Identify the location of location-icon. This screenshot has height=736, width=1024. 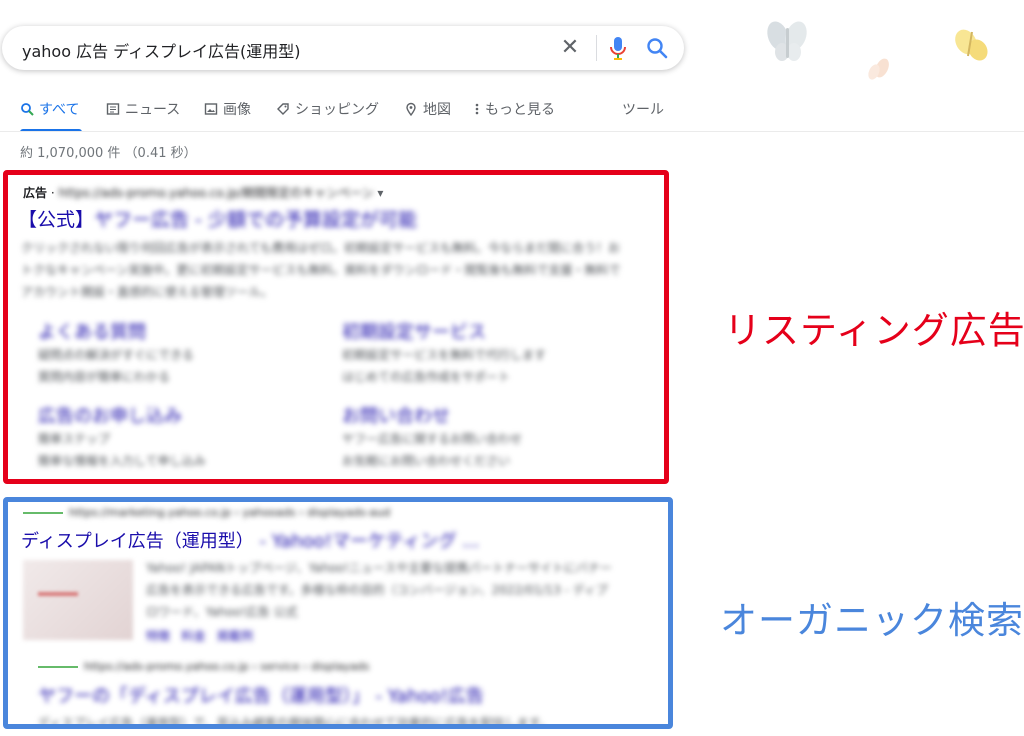
(411, 109).